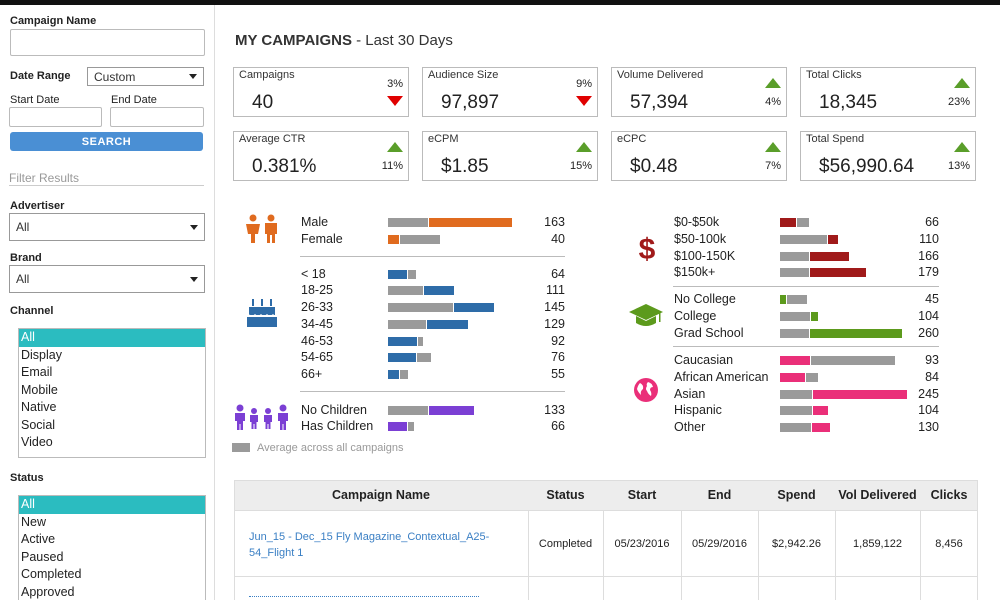  Describe the element at coordinates (705, 299) in the screenshot. I see `demo-label: No College` at that location.